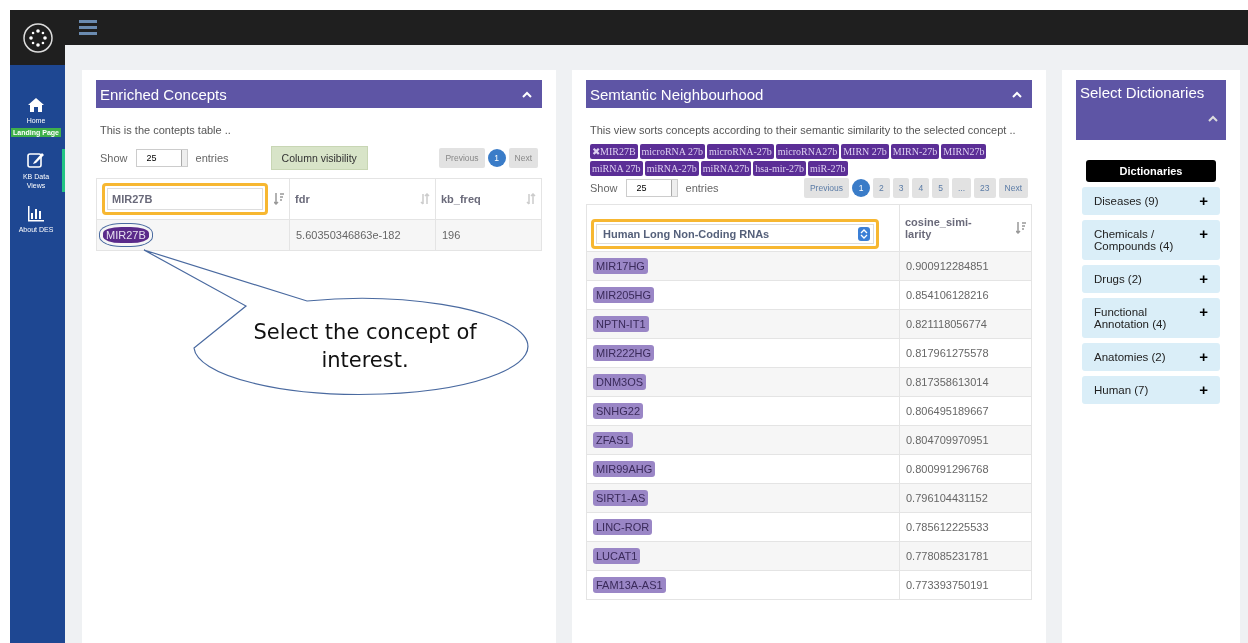 This screenshot has height=643, width=1248. What do you see at coordinates (828, 168) in the screenshot?
I see `synonym-tag: miR-27b` at bounding box center [828, 168].